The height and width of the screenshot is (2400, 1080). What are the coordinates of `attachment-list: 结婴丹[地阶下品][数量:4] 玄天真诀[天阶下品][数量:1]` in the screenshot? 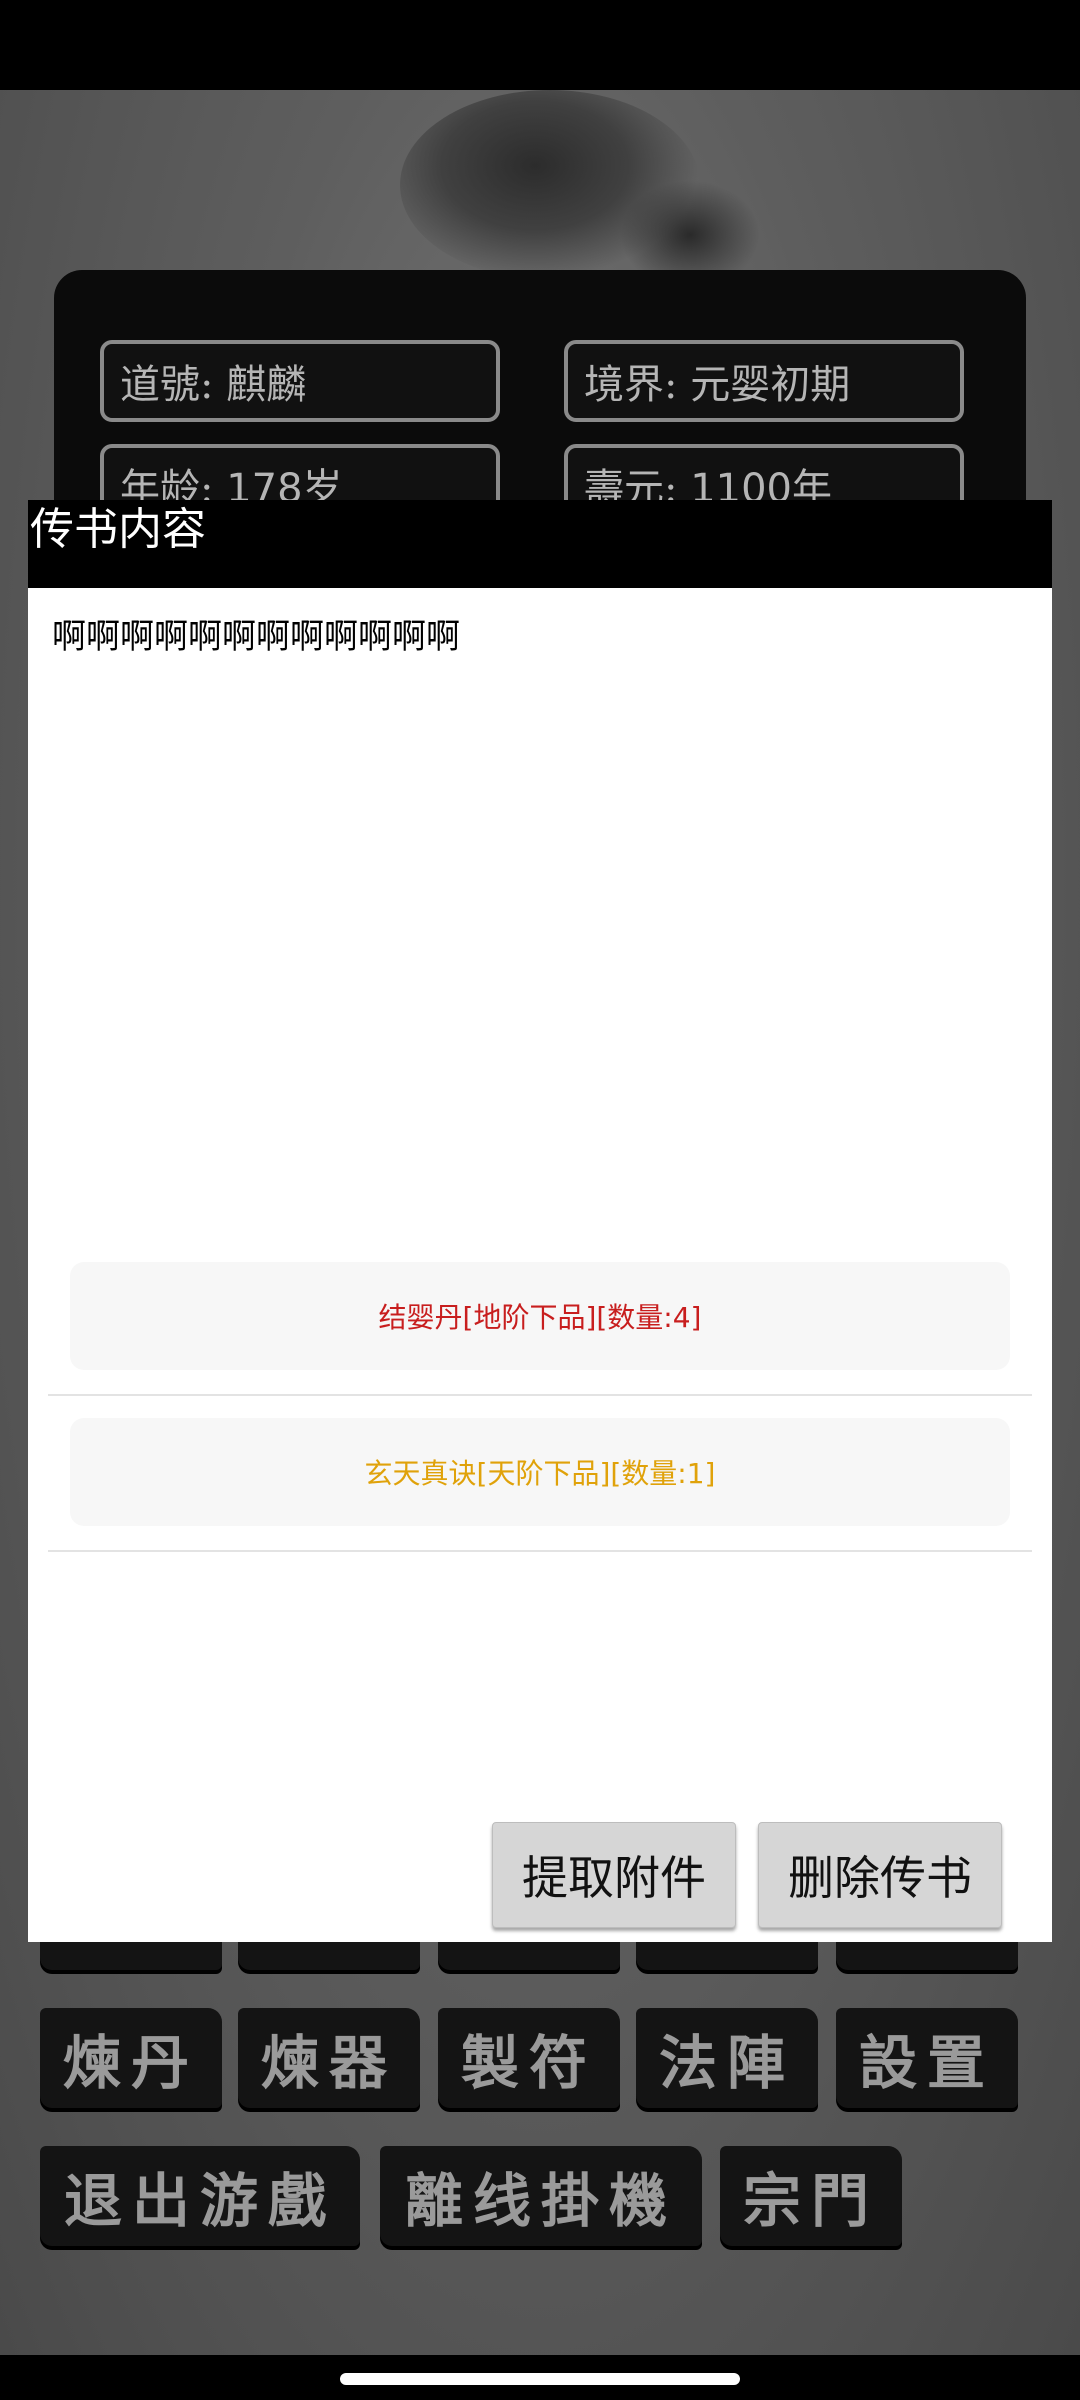 It's located at (540, 1396).